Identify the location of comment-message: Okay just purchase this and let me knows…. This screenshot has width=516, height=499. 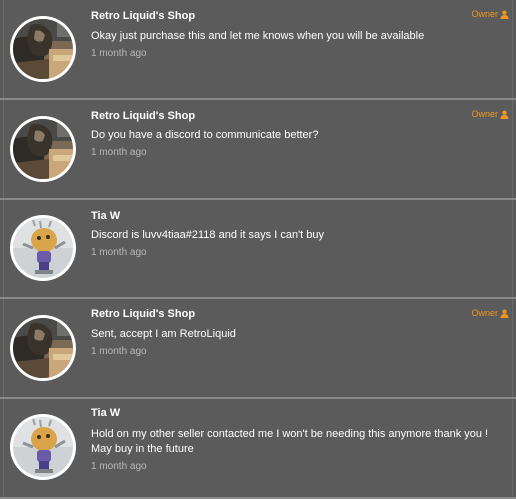
(258, 36).